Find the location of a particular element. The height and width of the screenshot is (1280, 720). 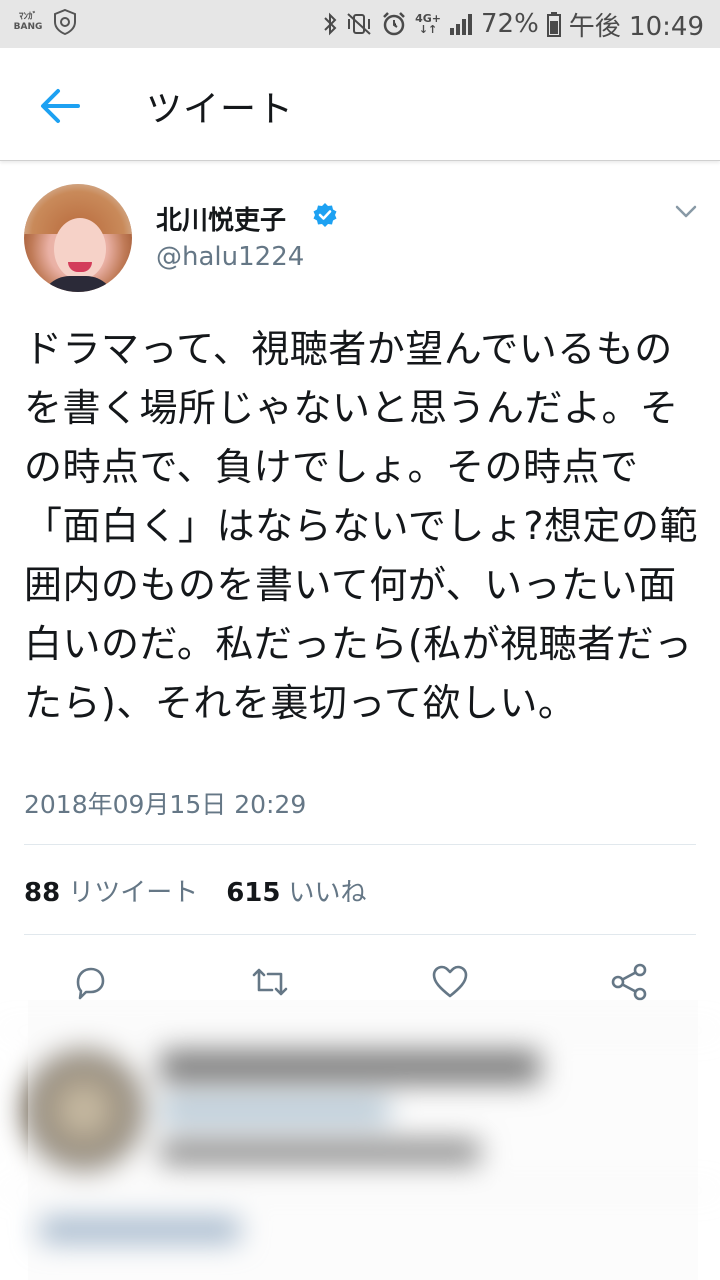

status-bar: ﾏﾝｶﾞ BANG 4G+ ↓↑ 72% 午後 10:49 is located at coordinates (360, 24).